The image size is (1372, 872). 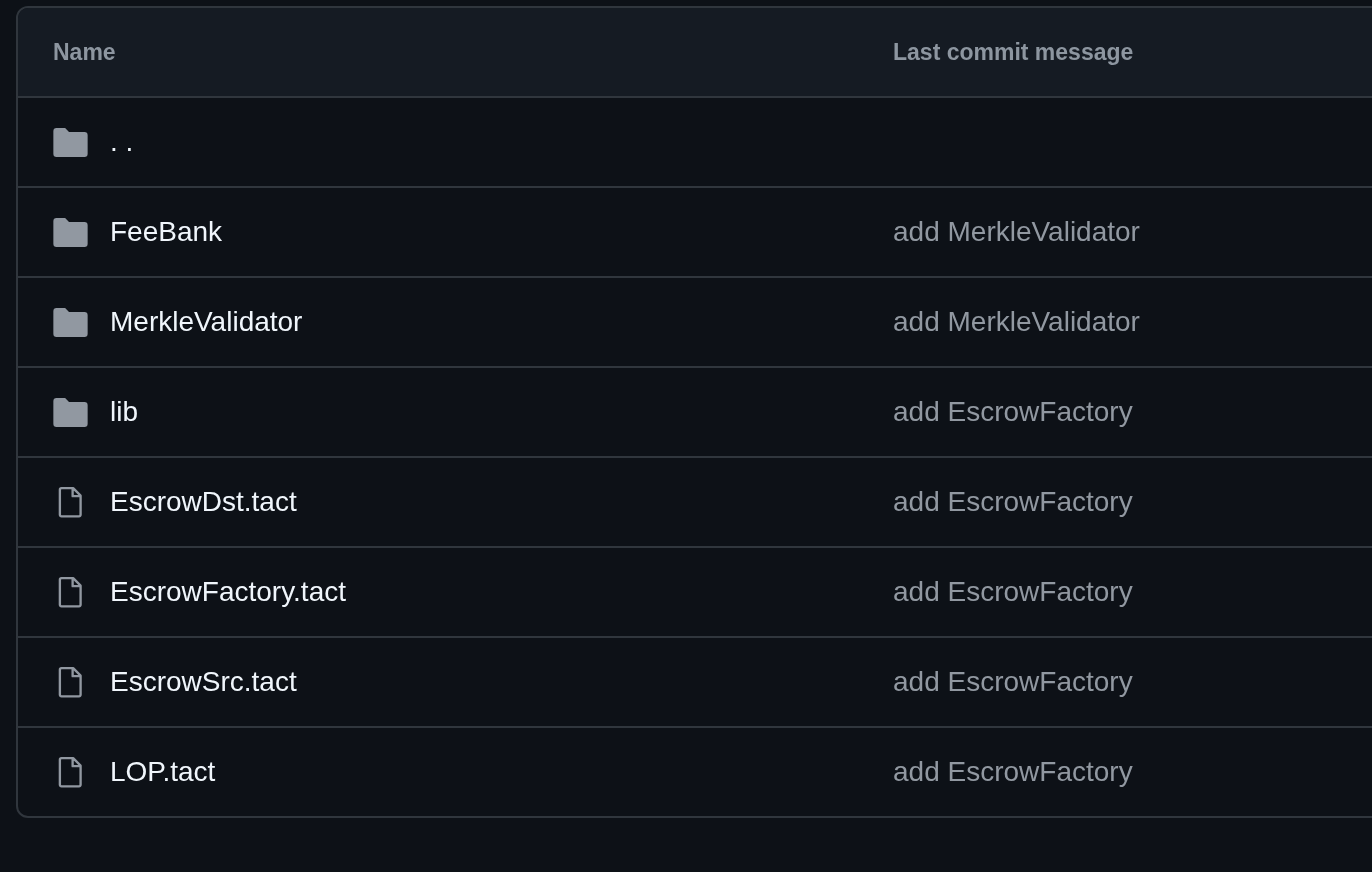 I want to click on file-link: EscrowSrc.tact, so click(x=203, y=682).